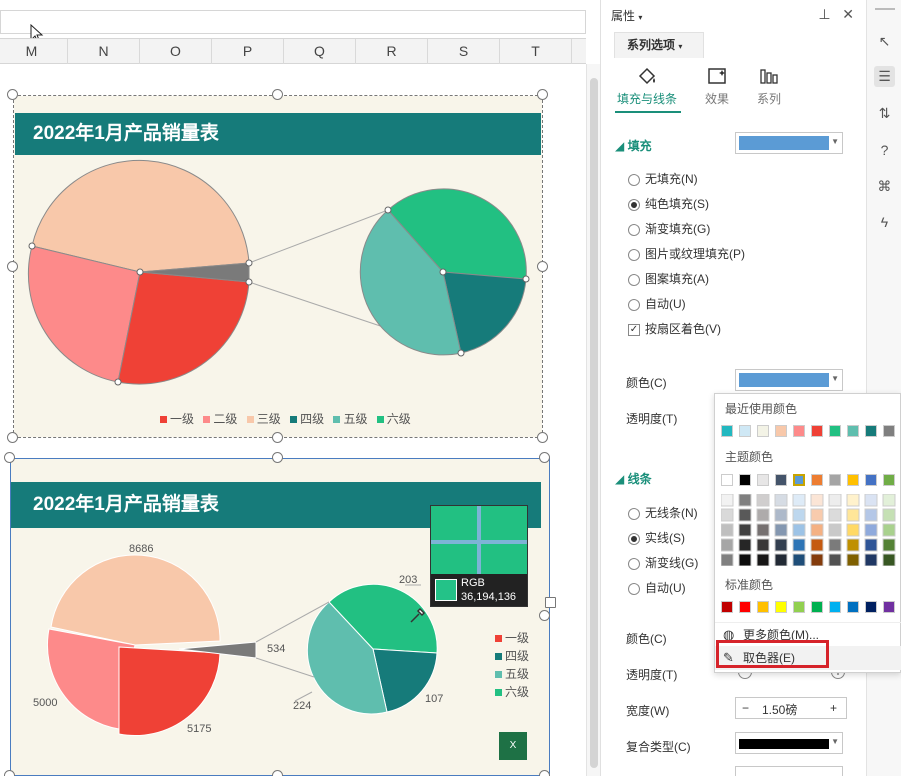 This screenshot has width=901, height=776. Describe the element at coordinates (674, 328) in the screenshot. I see `vary-color-checkbox: ✓ 按扇区着色(V)` at that location.